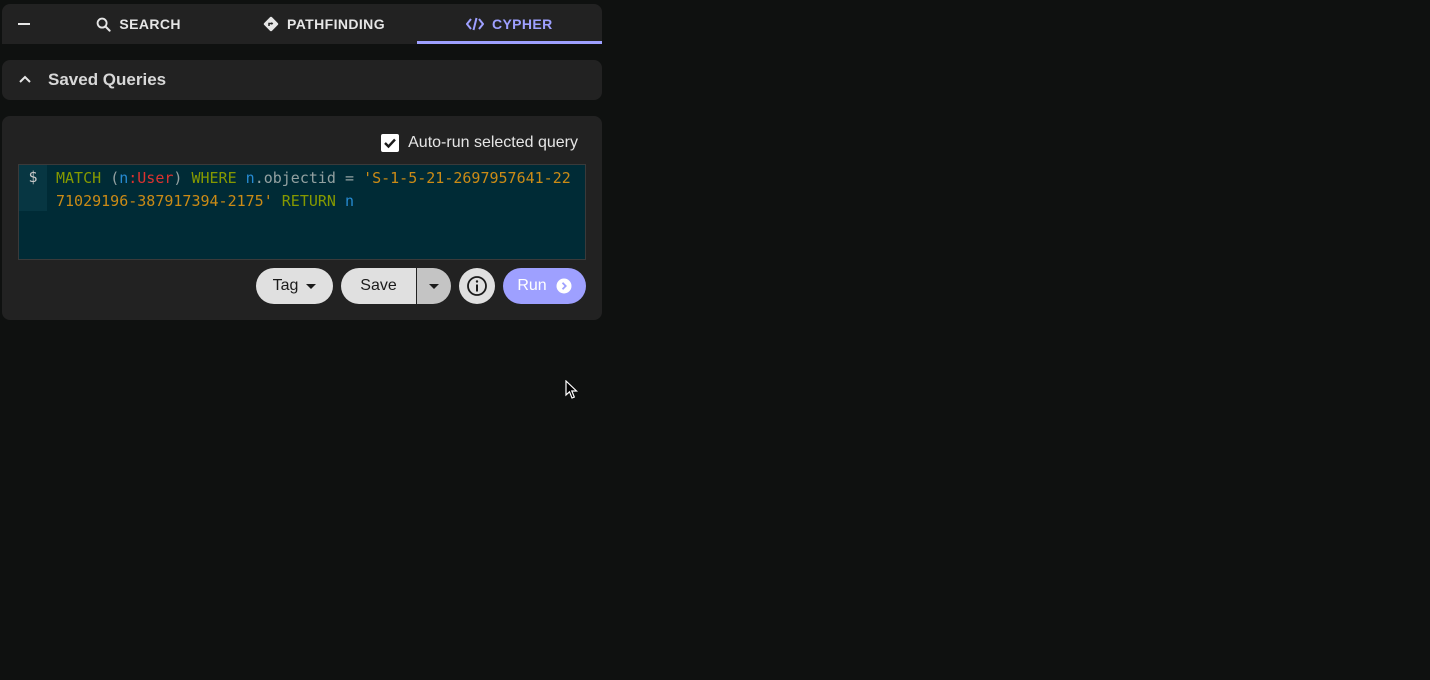  Describe the element at coordinates (285, 285) in the screenshot. I see `tag-button-label: Tag` at that location.